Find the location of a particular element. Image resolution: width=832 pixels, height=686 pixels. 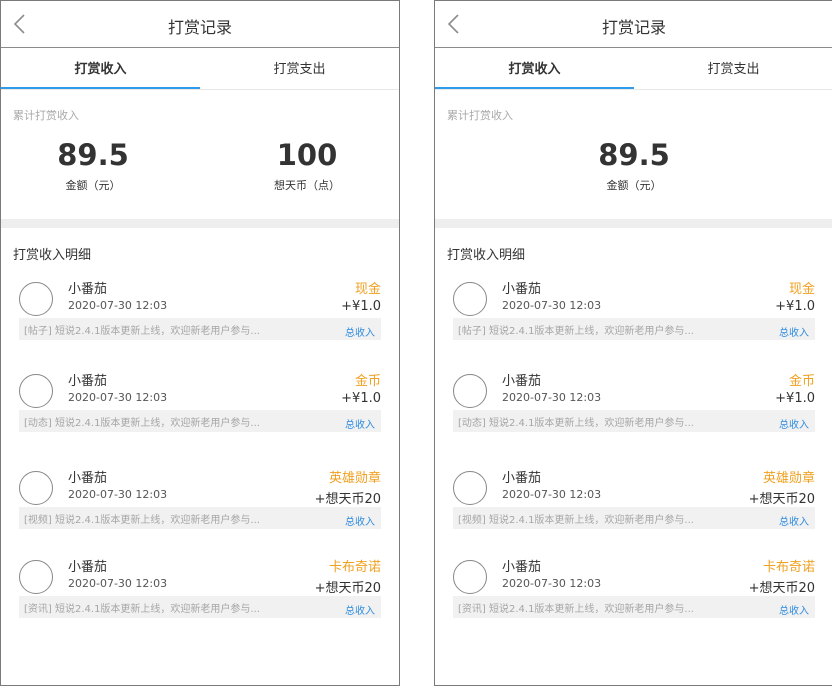

stat-coins-value: 100 is located at coordinates (307, 155).